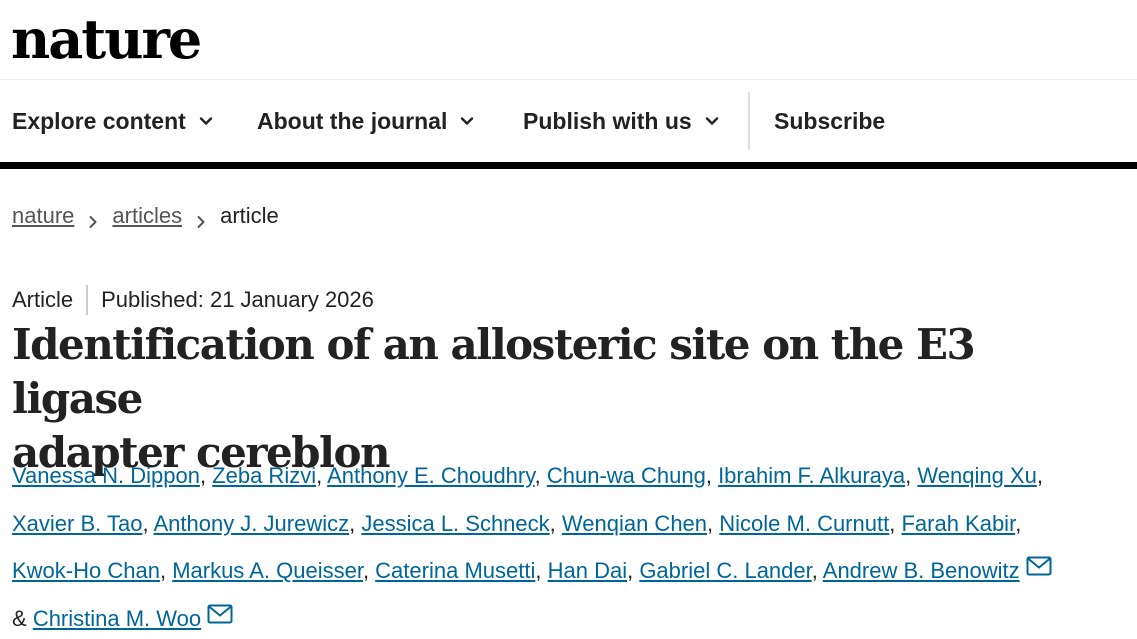 The image size is (1137, 639). I want to click on author-link: Anthony J. Jurewicz, so click(251, 523).